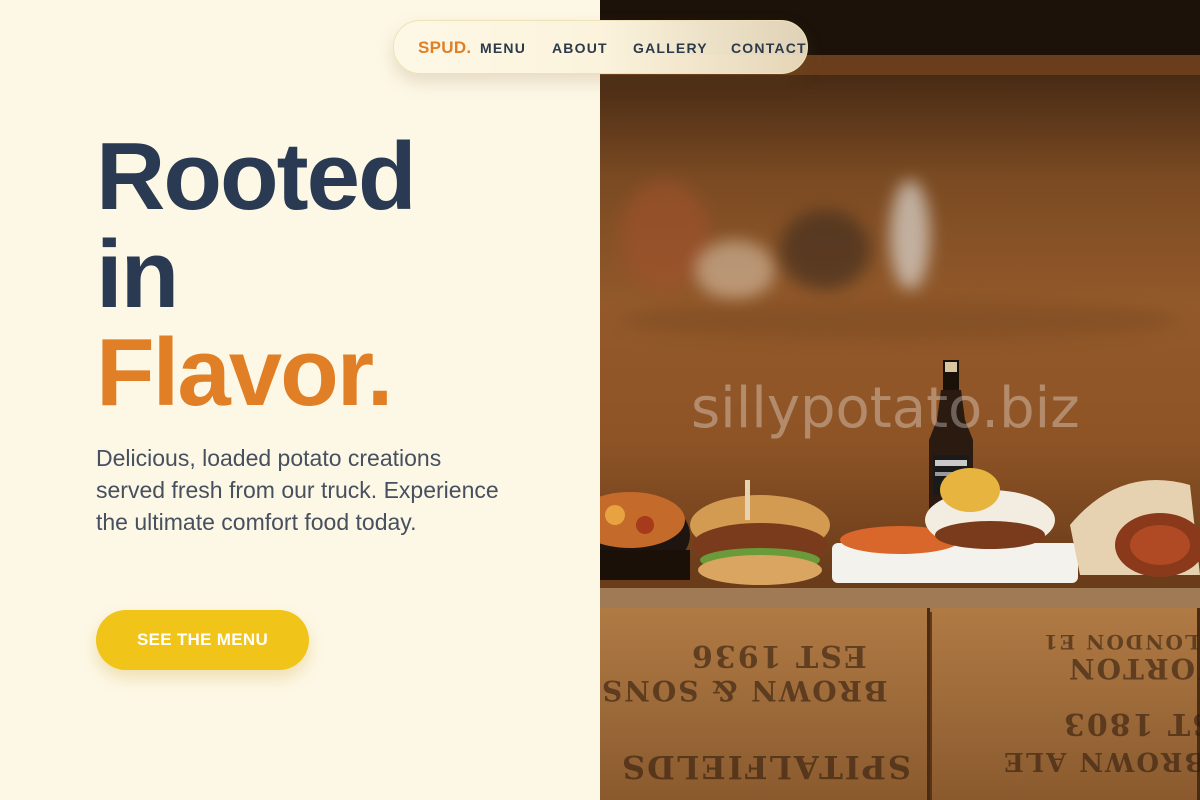  I want to click on crate-stamp: E LONDON E1, so click(1121, 642).